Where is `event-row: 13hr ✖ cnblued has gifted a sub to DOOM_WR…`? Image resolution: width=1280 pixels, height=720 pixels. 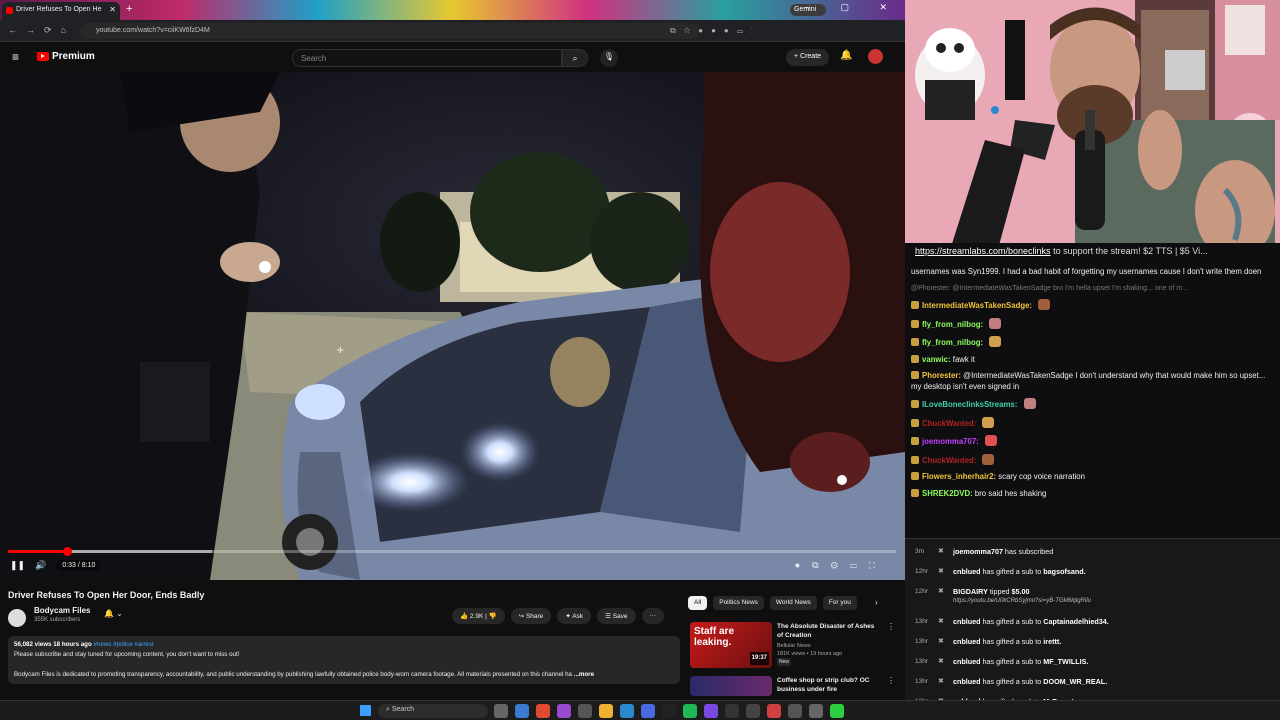 event-row: 13hr ✖ cnblued has gifted a sub to DOOM_WR… is located at coordinates (1092, 682).